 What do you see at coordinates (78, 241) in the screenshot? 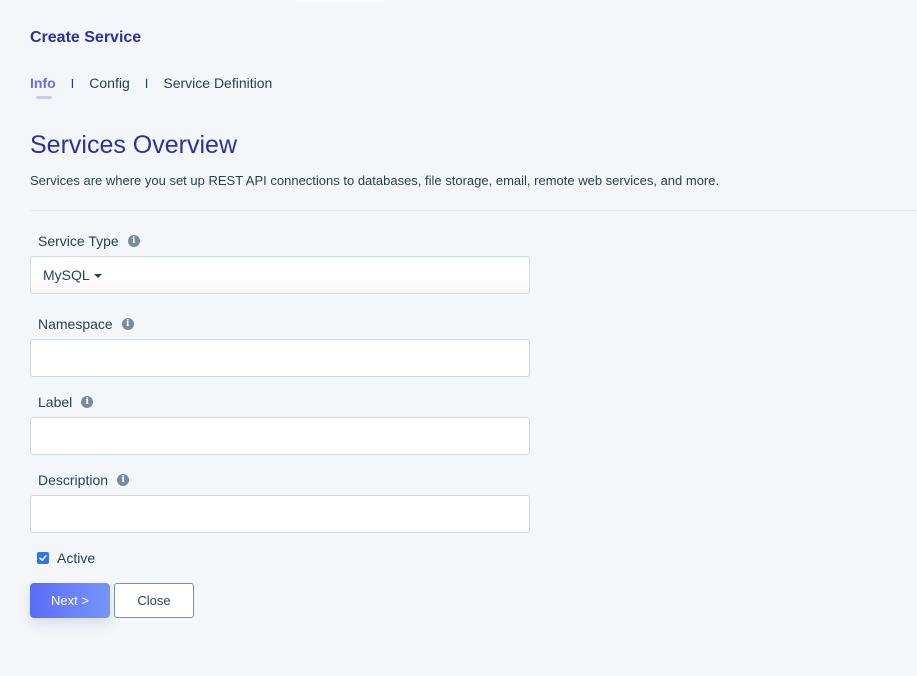
I see `service-type-label-text: Service Type` at bounding box center [78, 241].